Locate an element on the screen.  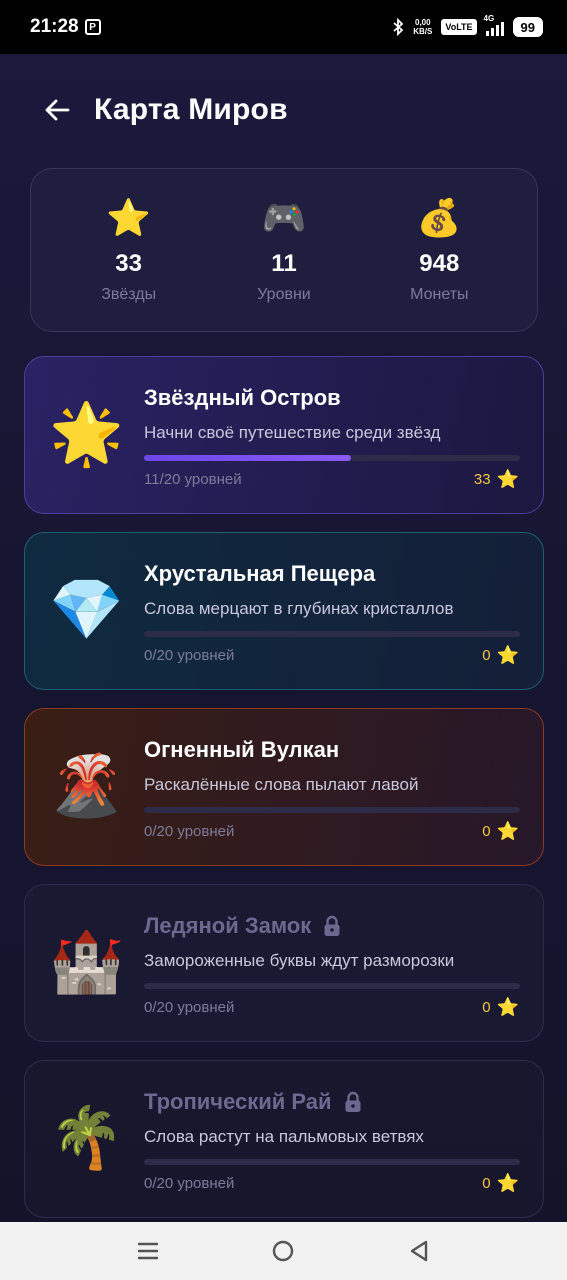
world-title: Тропический Рай is located at coordinates (253, 1102).